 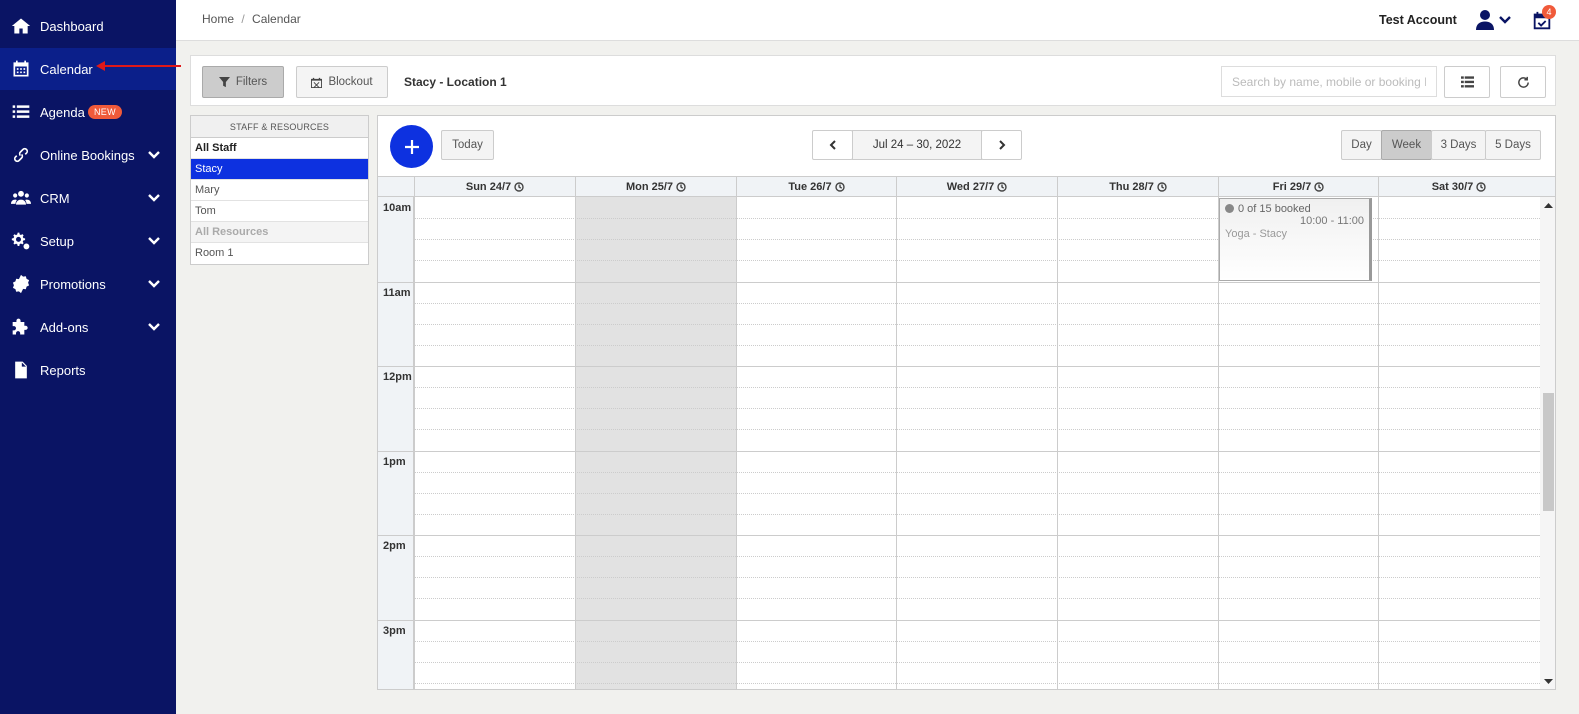 What do you see at coordinates (970, 187) in the screenshot?
I see `day-header-label: Wed 27/7` at bounding box center [970, 187].